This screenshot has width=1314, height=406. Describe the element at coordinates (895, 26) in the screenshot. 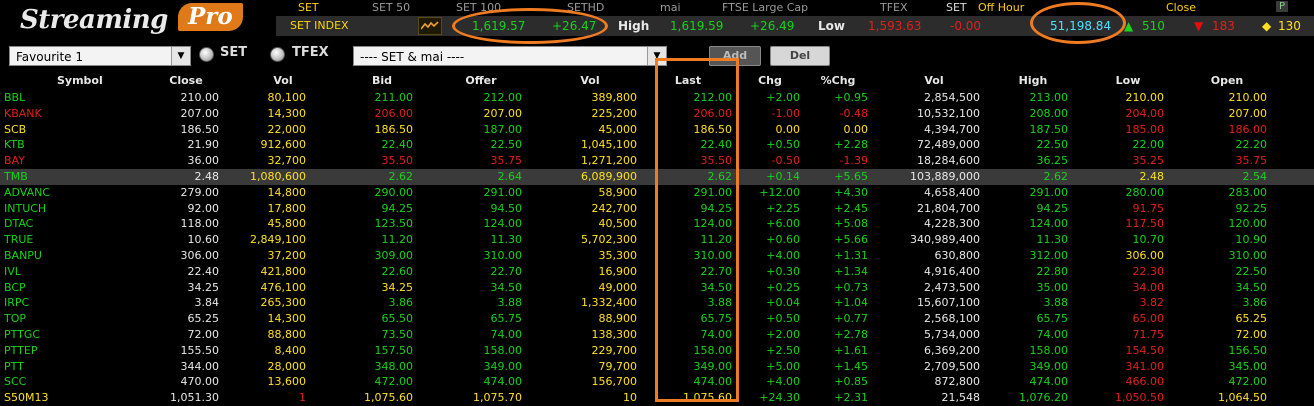

I see `low-value: 1,593.63` at that location.